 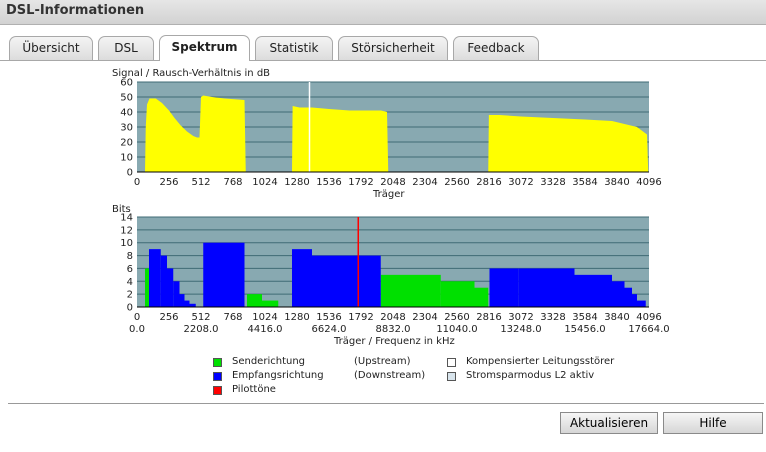 What do you see at coordinates (552, 317) in the screenshot?
I see `bits-x-tick-label: 3328` at bounding box center [552, 317].